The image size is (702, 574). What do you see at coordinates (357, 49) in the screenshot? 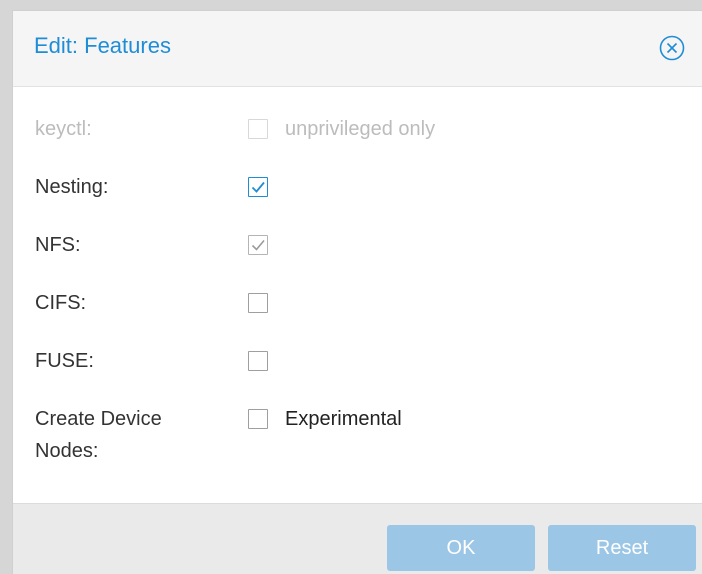
I see `dialog-header: Edit: Features` at bounding box center [357, 49].